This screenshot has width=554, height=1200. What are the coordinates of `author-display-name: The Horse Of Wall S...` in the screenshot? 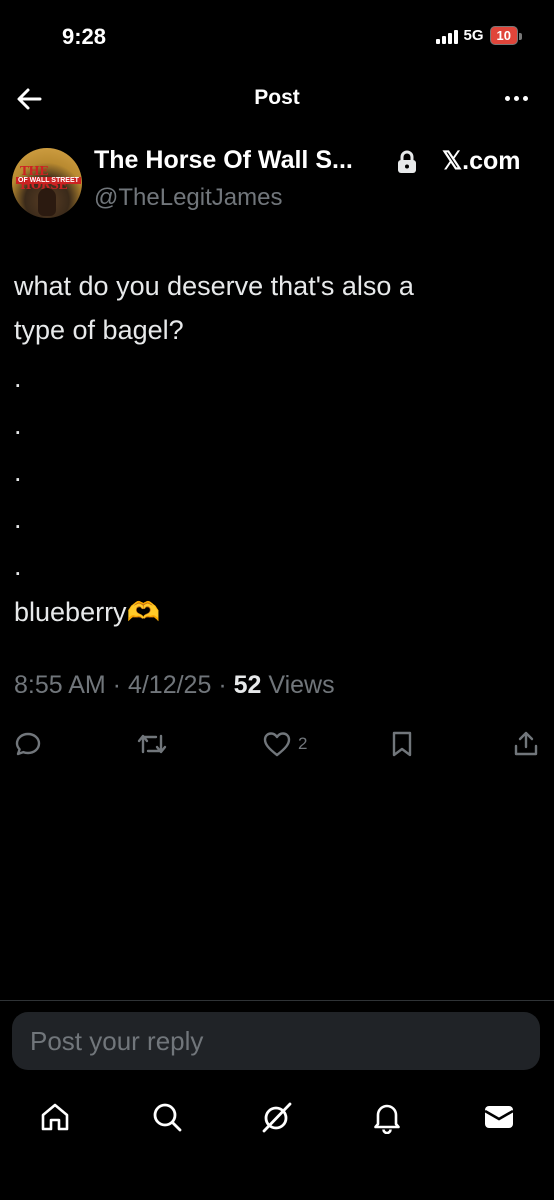 It's located at (223, 160).